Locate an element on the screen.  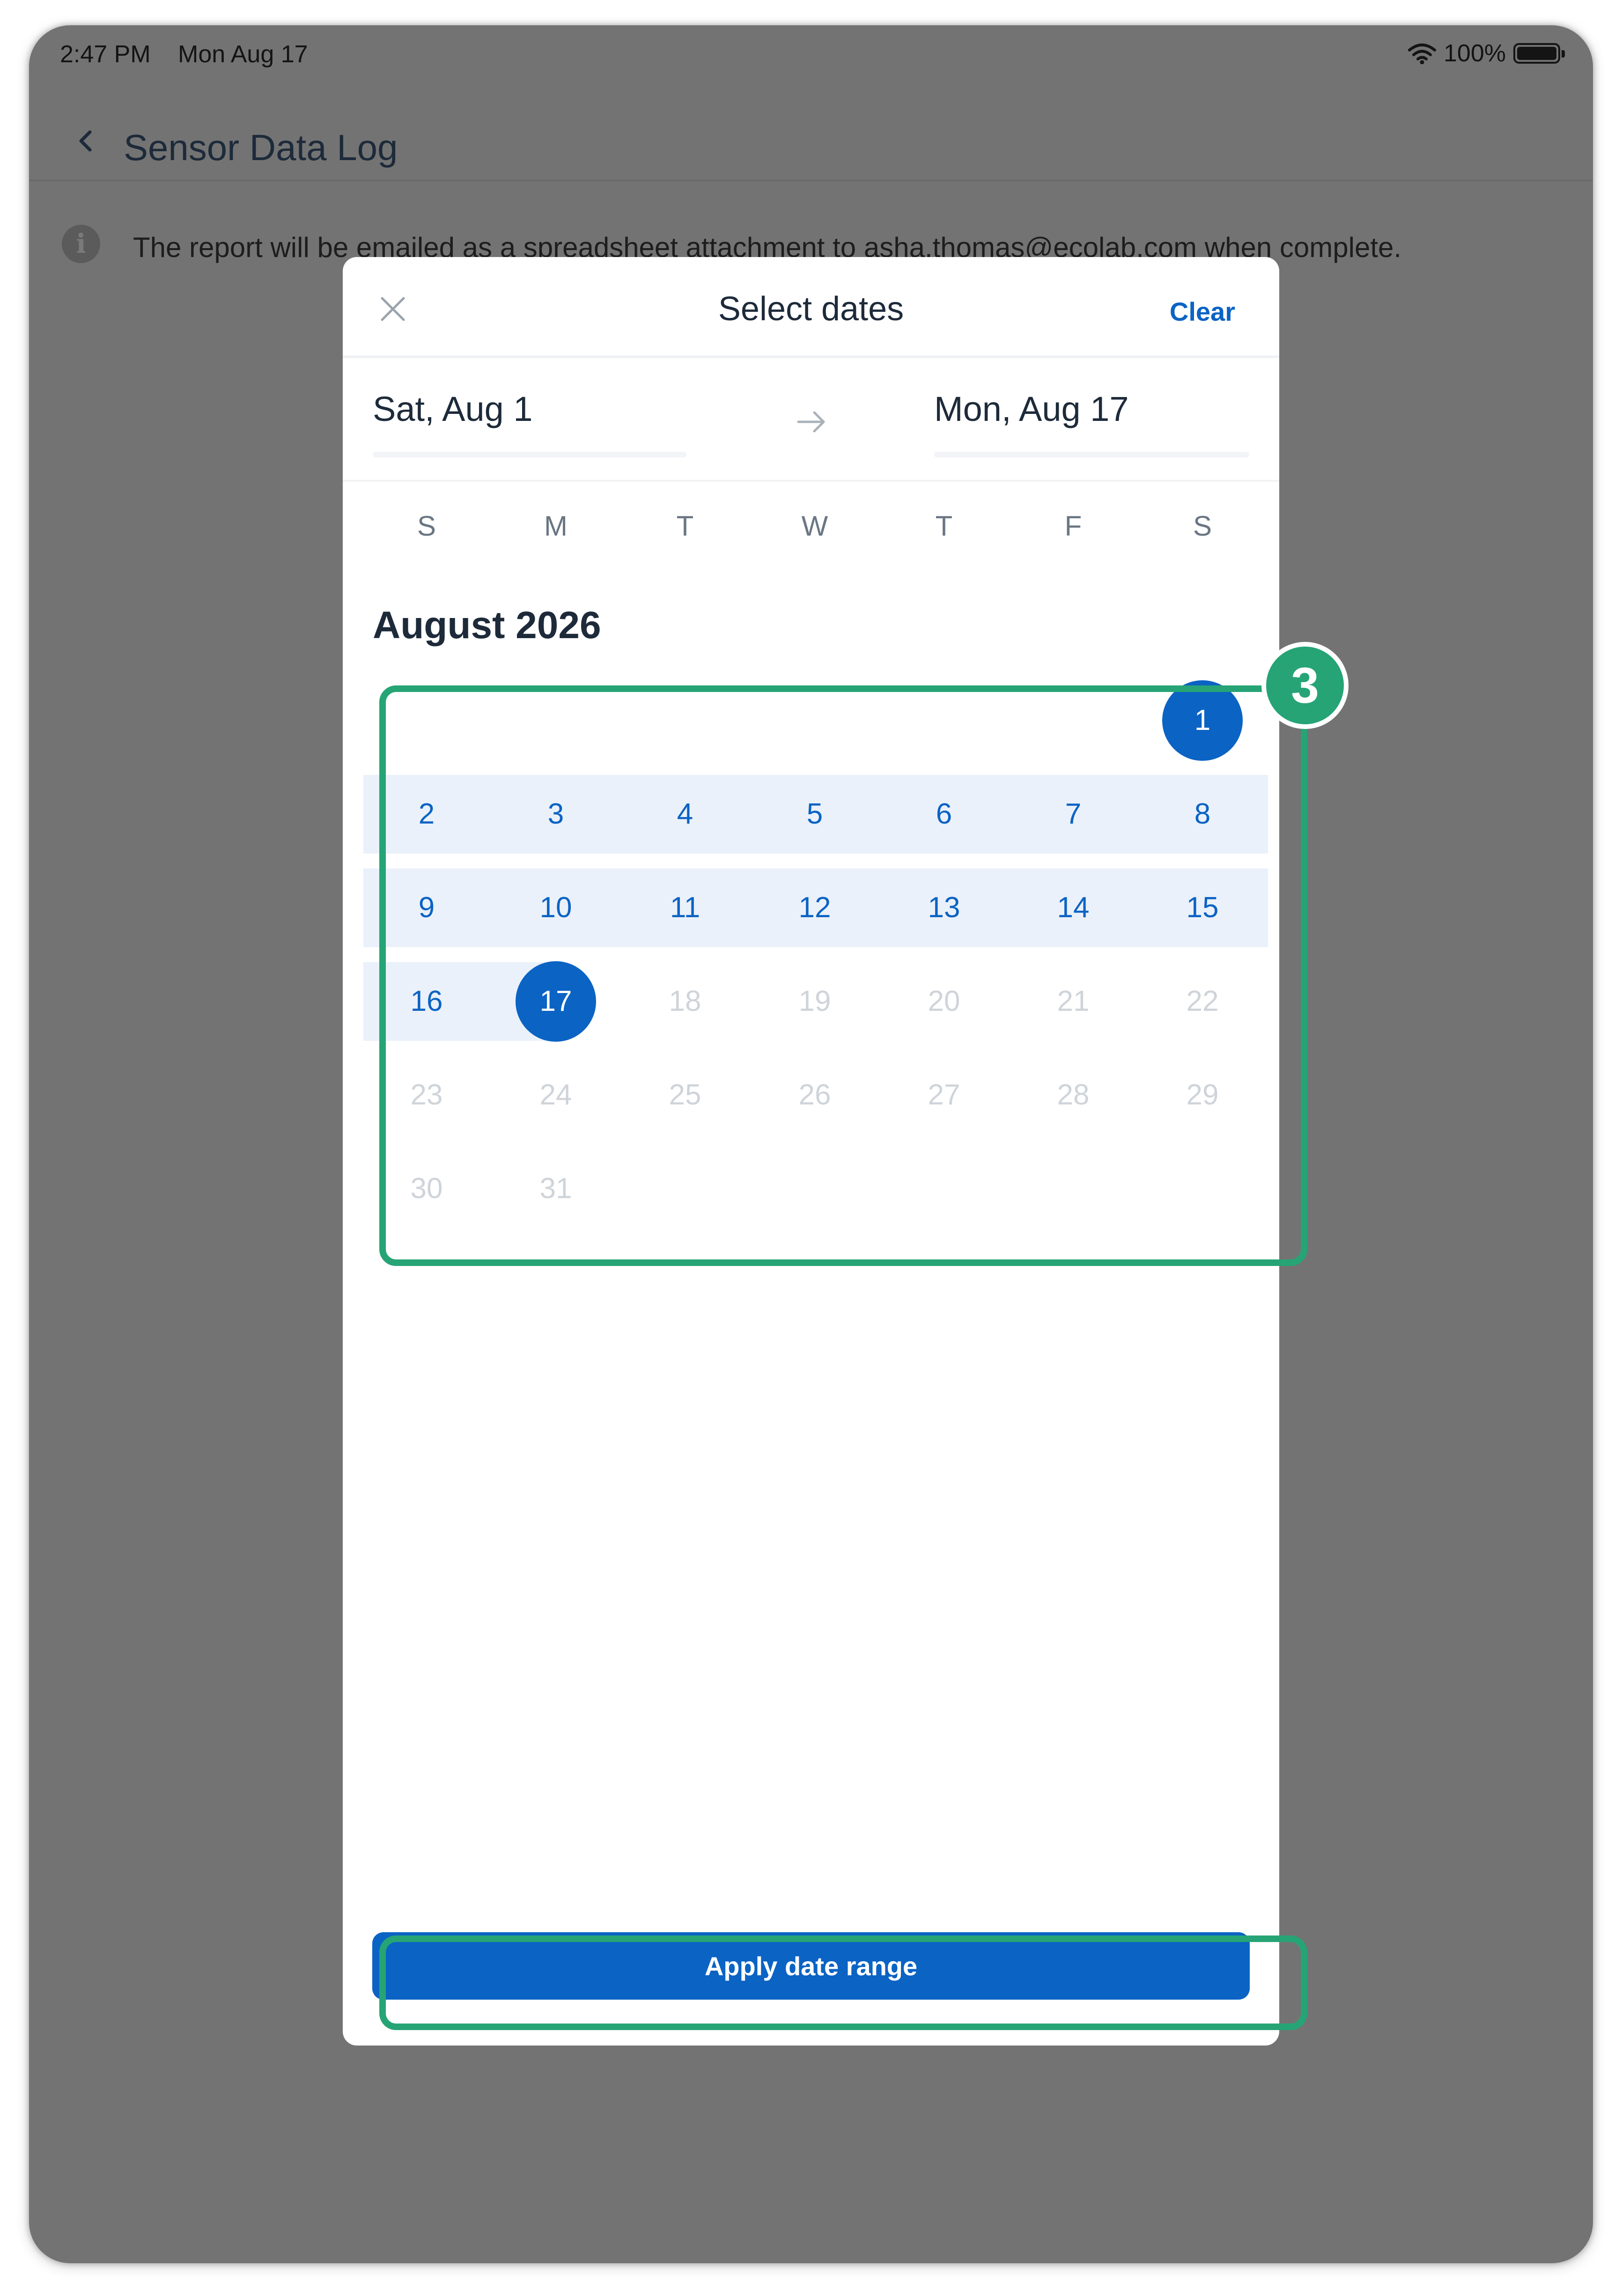
battery-percentage: 100% is located at coordinates (1475, 53).